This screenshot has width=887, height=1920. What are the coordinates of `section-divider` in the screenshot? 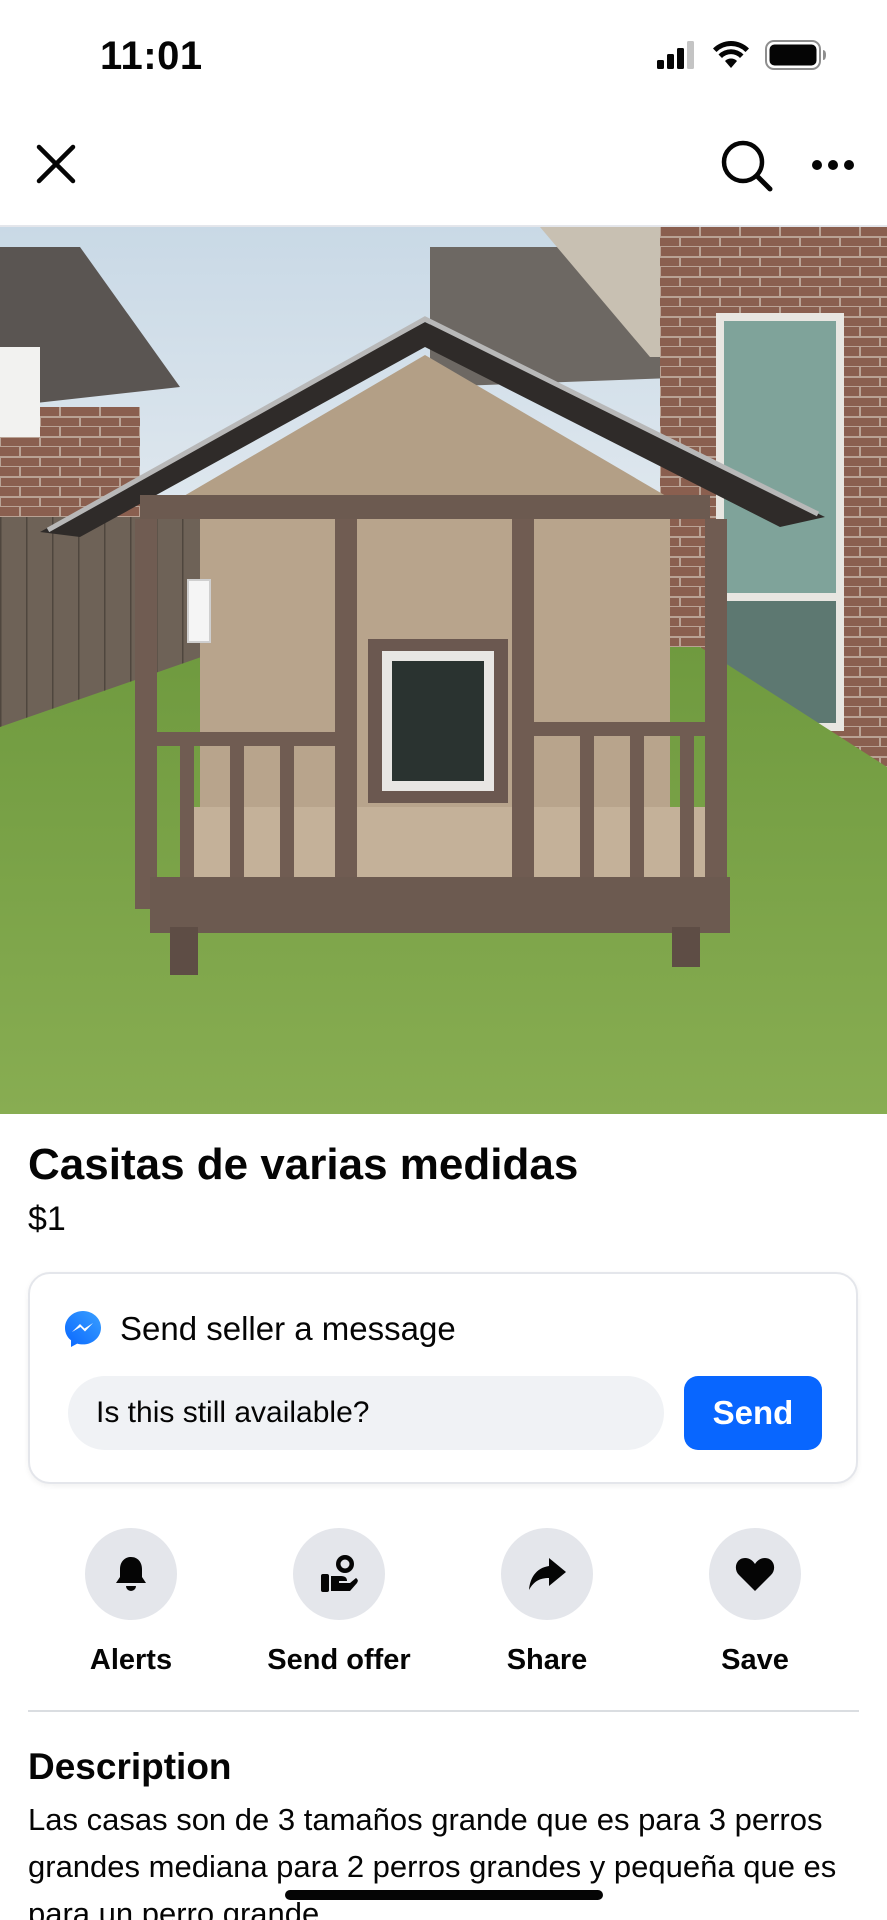 It's located at (443, 1711).